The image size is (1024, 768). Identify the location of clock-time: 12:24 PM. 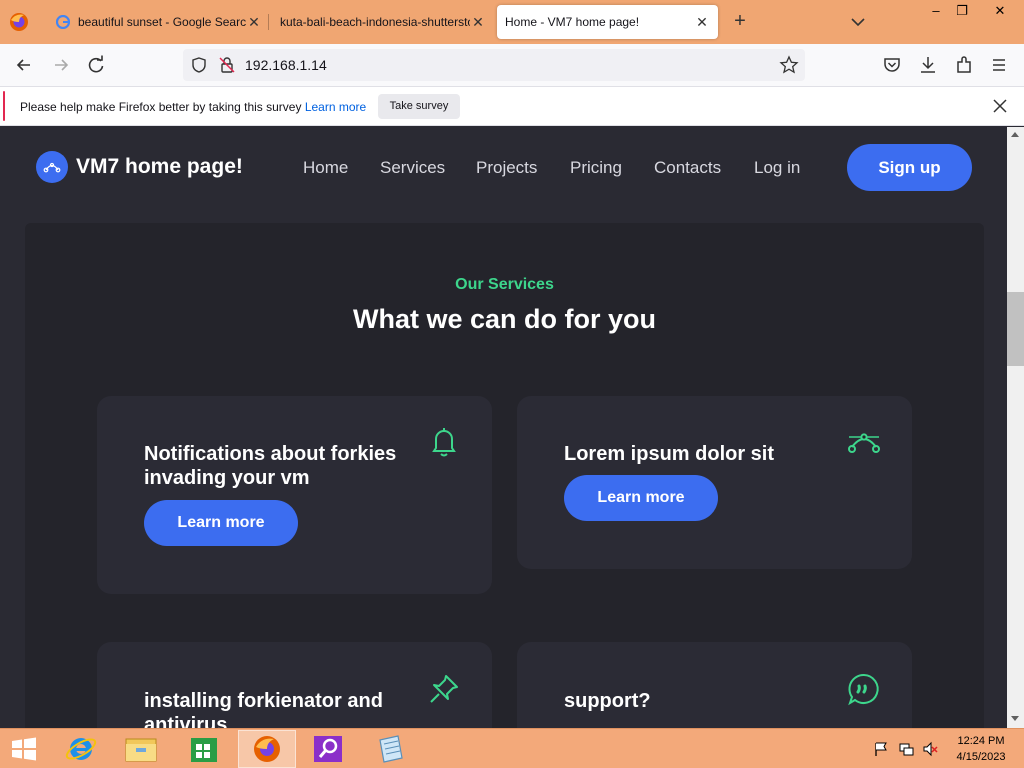
(981, 741).